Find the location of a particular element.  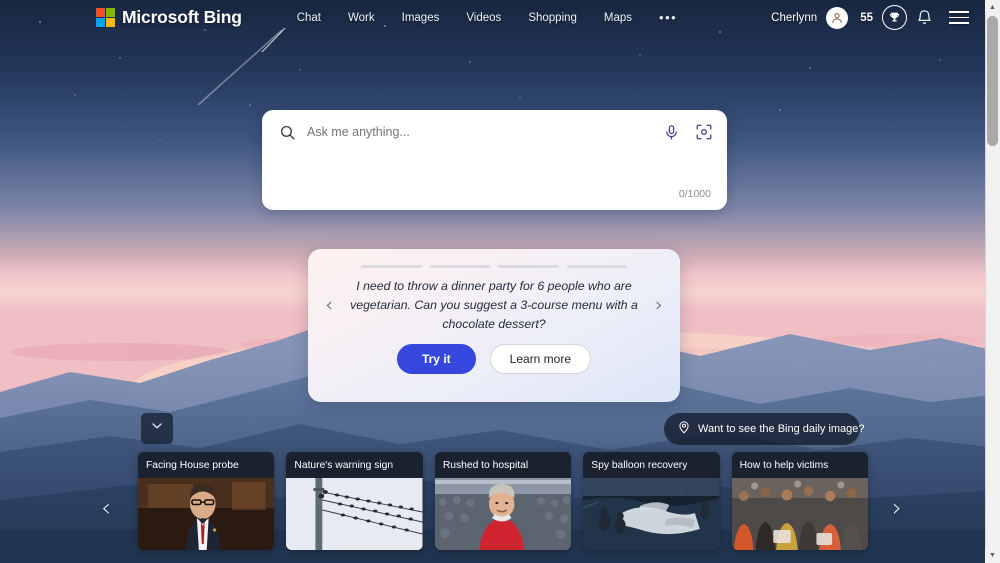

news-card-title: How to help victims is located at coordinates (784, 465).